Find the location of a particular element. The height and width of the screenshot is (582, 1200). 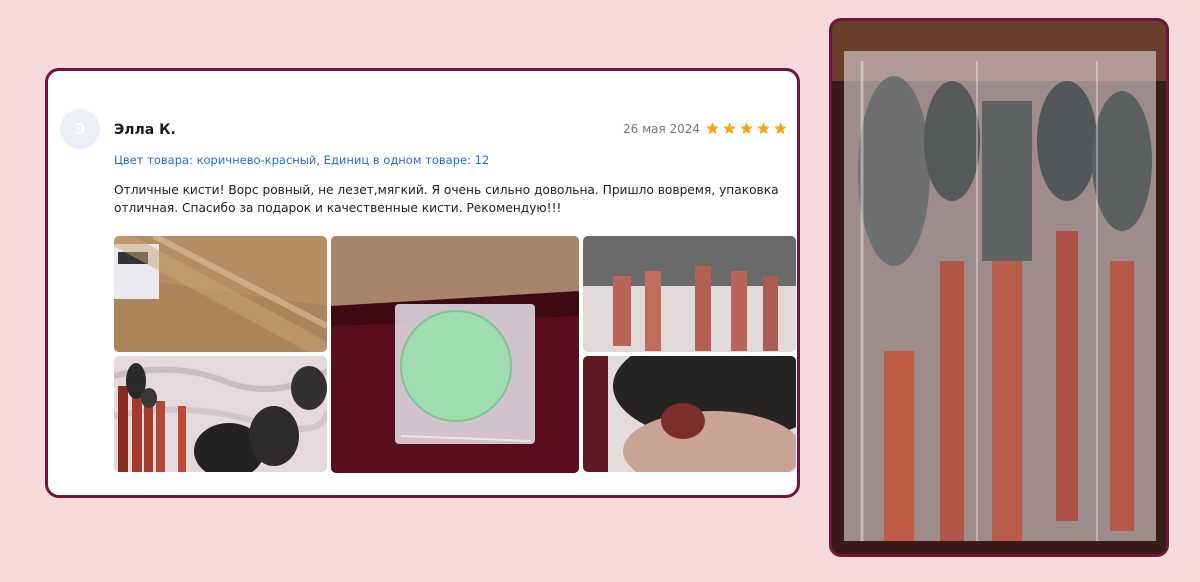

brushes-on-fabric-photo is located at coordinates (220, 414).